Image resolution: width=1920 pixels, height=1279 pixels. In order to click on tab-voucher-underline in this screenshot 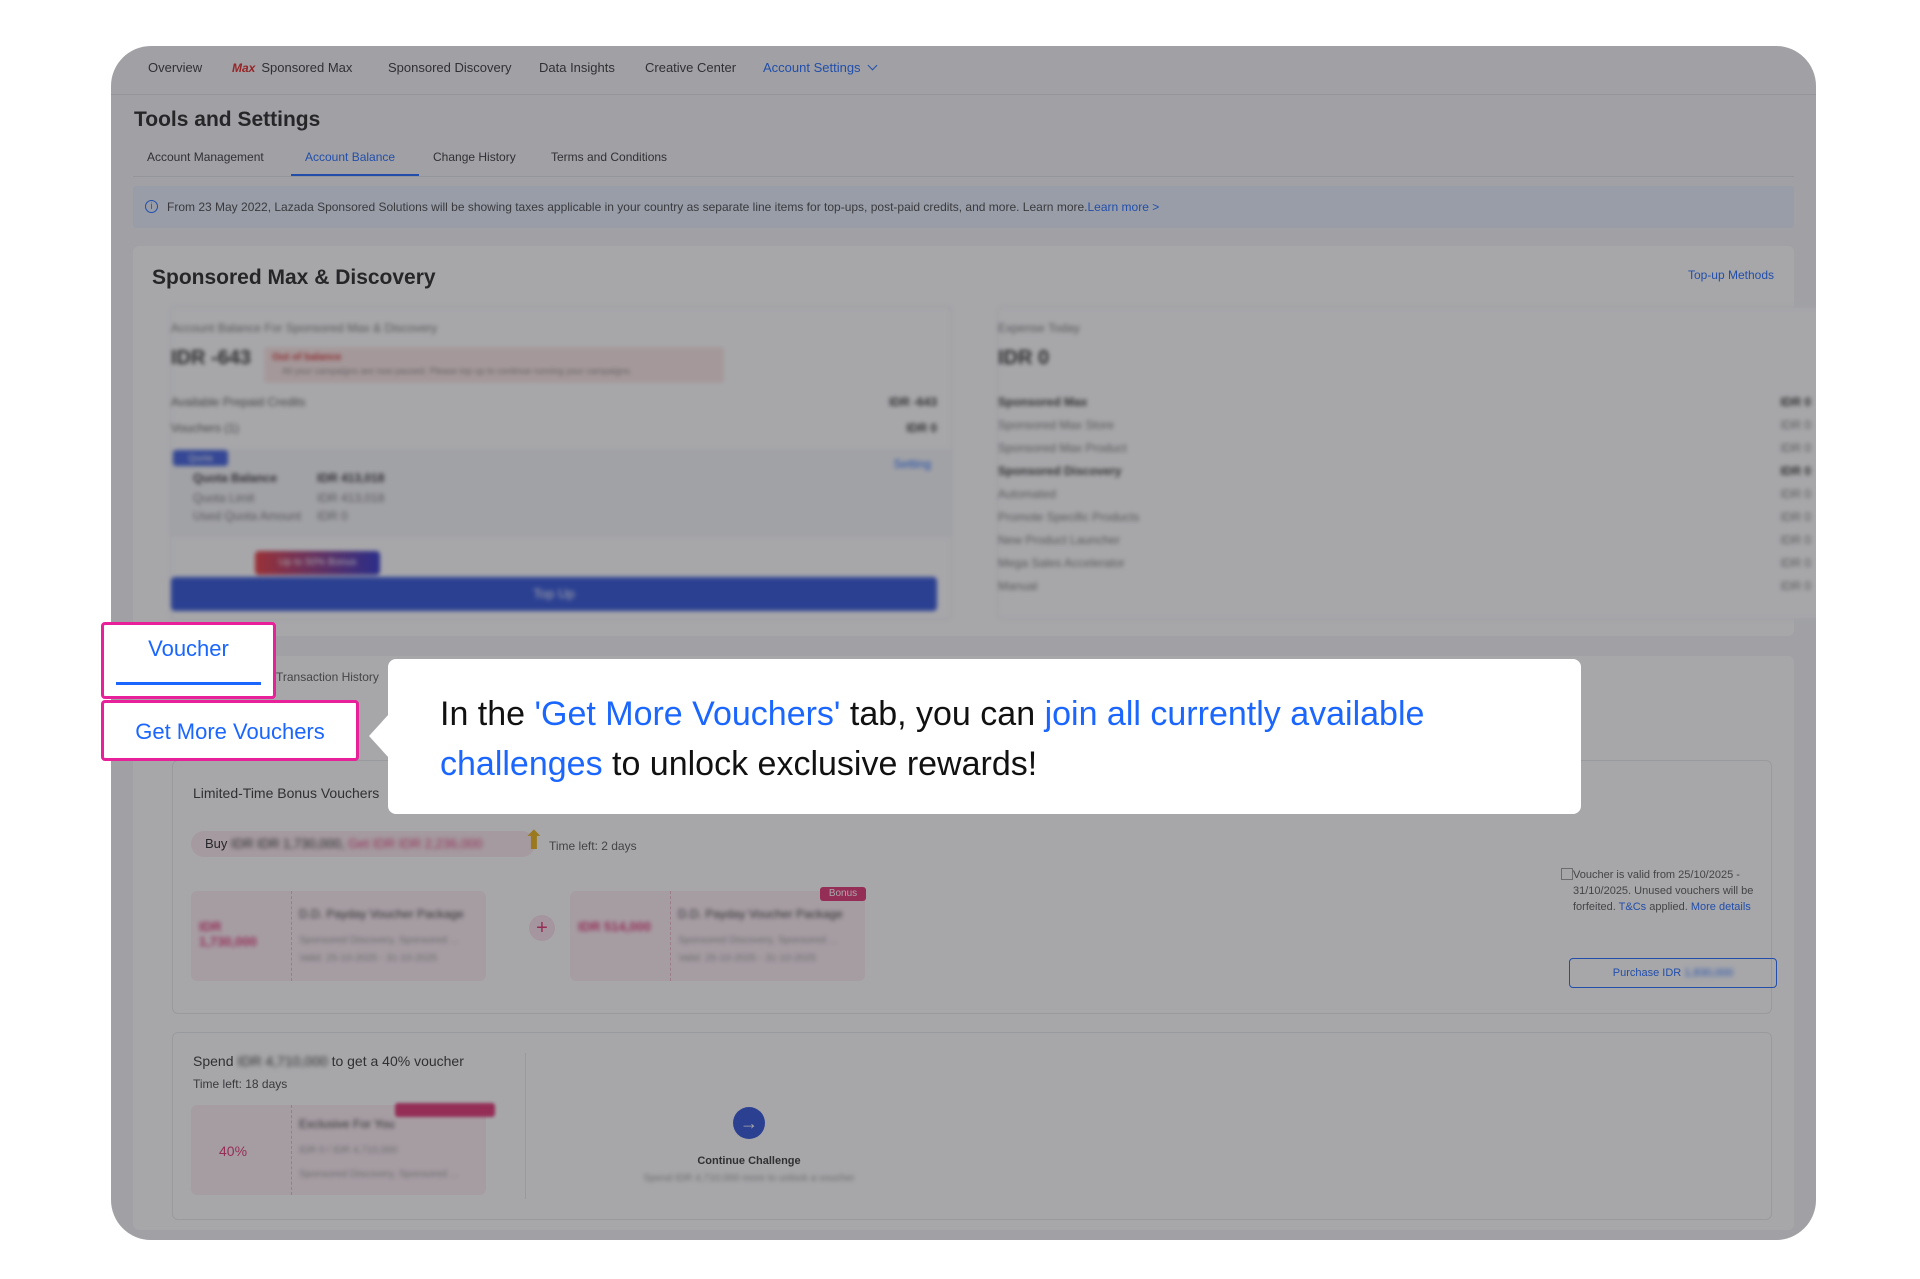, I will do `click(188, 683)`.